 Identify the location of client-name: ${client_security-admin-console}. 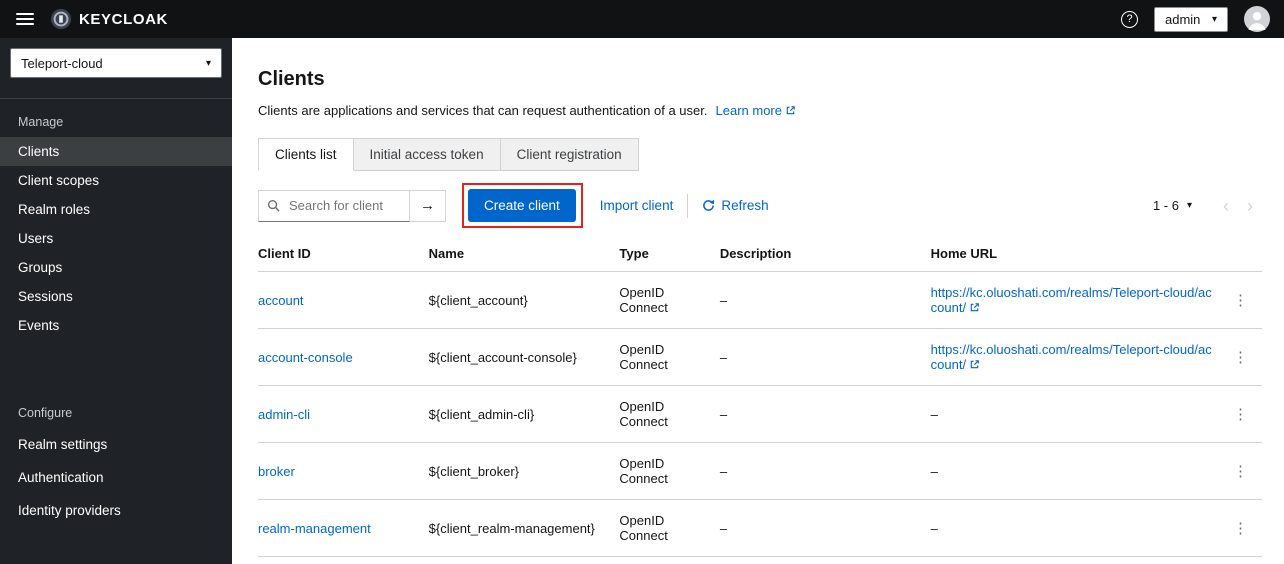
(524, 560).